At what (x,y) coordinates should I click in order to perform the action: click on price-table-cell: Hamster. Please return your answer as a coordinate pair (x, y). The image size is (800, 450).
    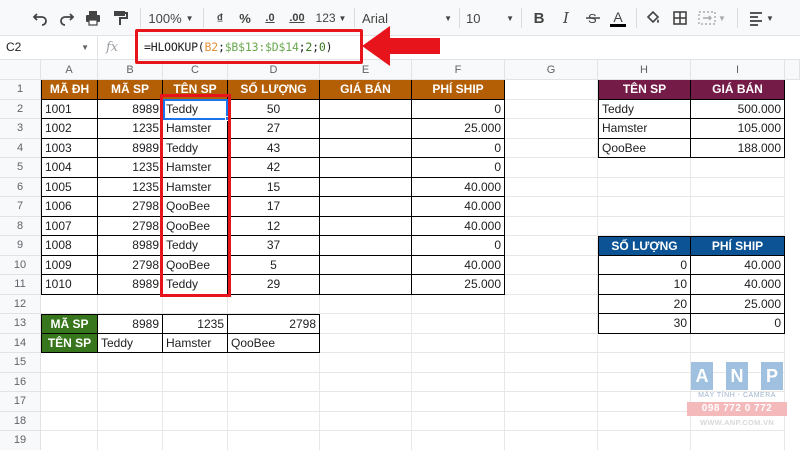
    Looking at the image, I should click on (644, 129).